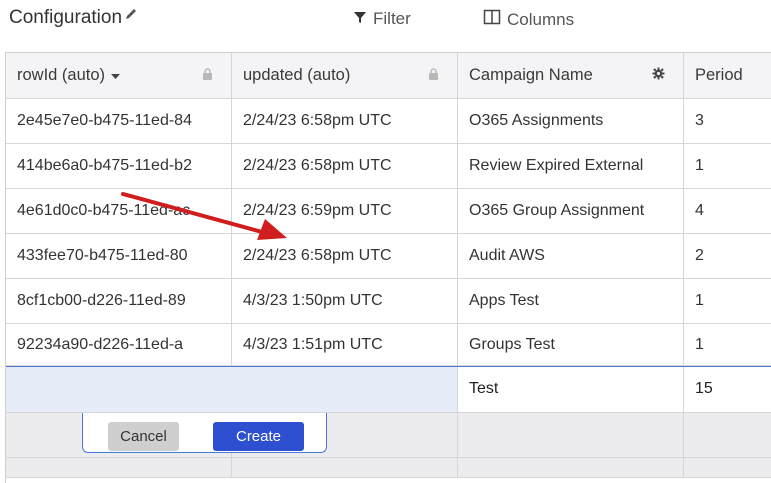 The image size is (771, 483). Describe the element at coordinates (571, 345) in the screenshot. I see `cell-campaign-name: Groups Test` at that location.